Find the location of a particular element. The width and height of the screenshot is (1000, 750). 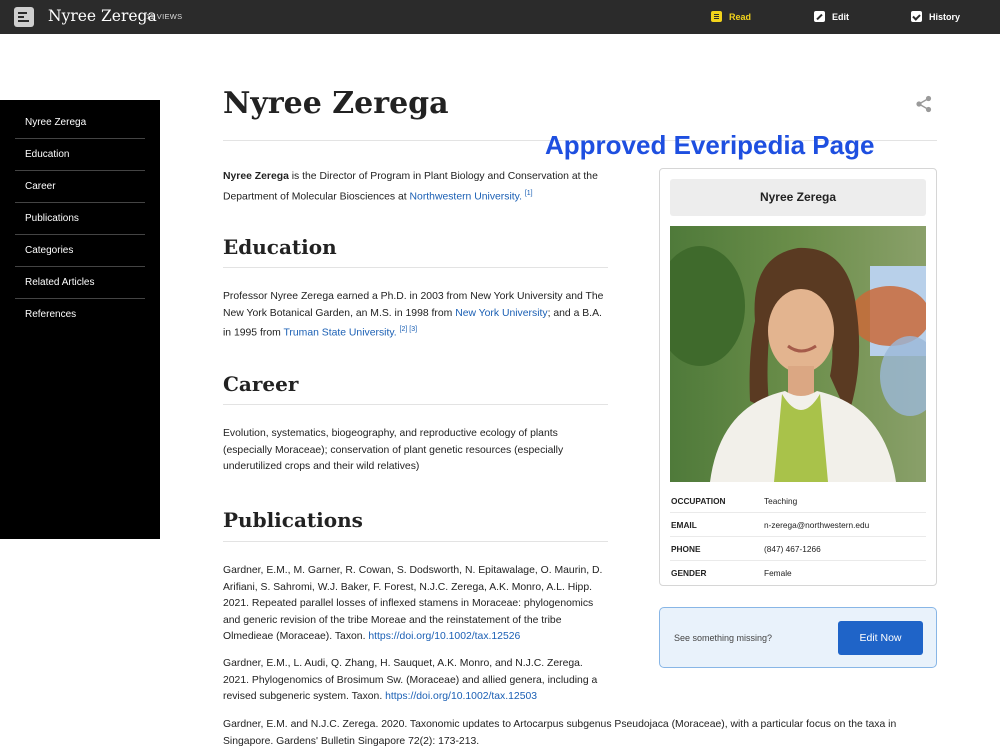

infobox-key: EMAIL is located at coordinates (684, 525).